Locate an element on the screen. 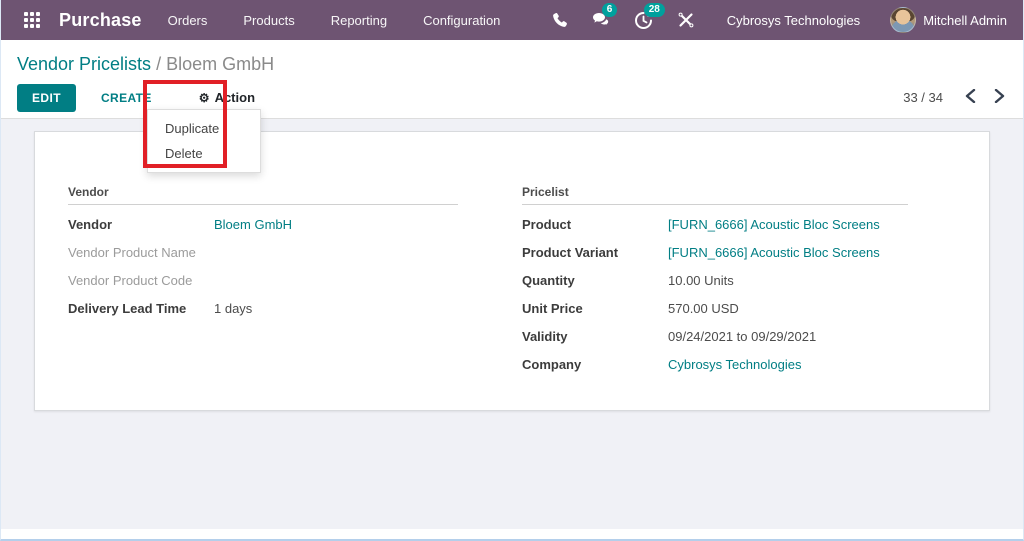 The image size is (1024, 541). field-value: 1 days is located at coordinates (233, 308).